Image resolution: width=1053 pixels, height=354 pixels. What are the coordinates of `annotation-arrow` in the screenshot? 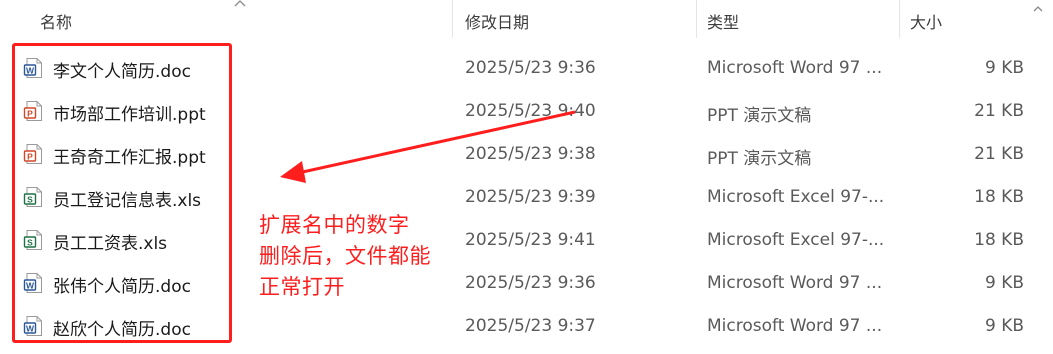 It's located at (428, 146).